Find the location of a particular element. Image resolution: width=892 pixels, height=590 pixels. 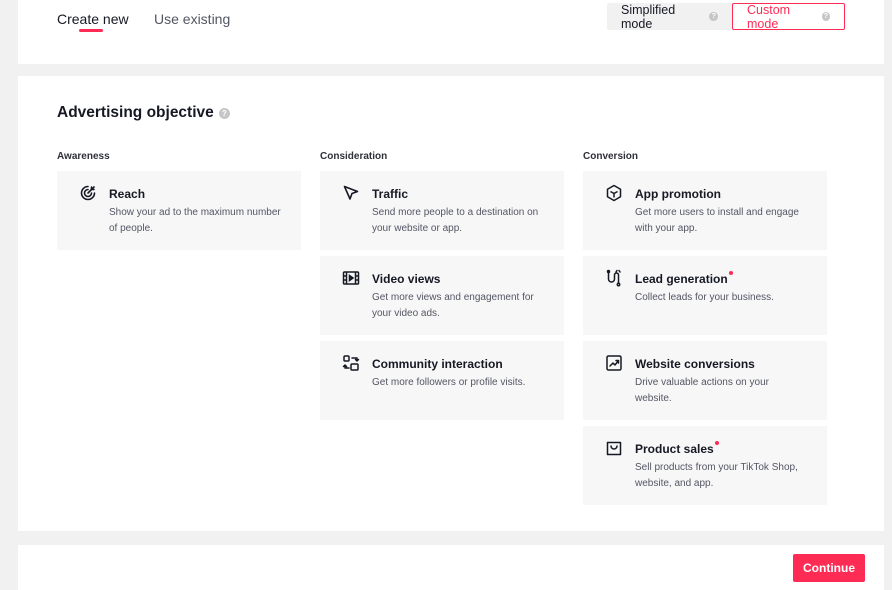

shopping-bag-icon is located at coordinates (614, 448).